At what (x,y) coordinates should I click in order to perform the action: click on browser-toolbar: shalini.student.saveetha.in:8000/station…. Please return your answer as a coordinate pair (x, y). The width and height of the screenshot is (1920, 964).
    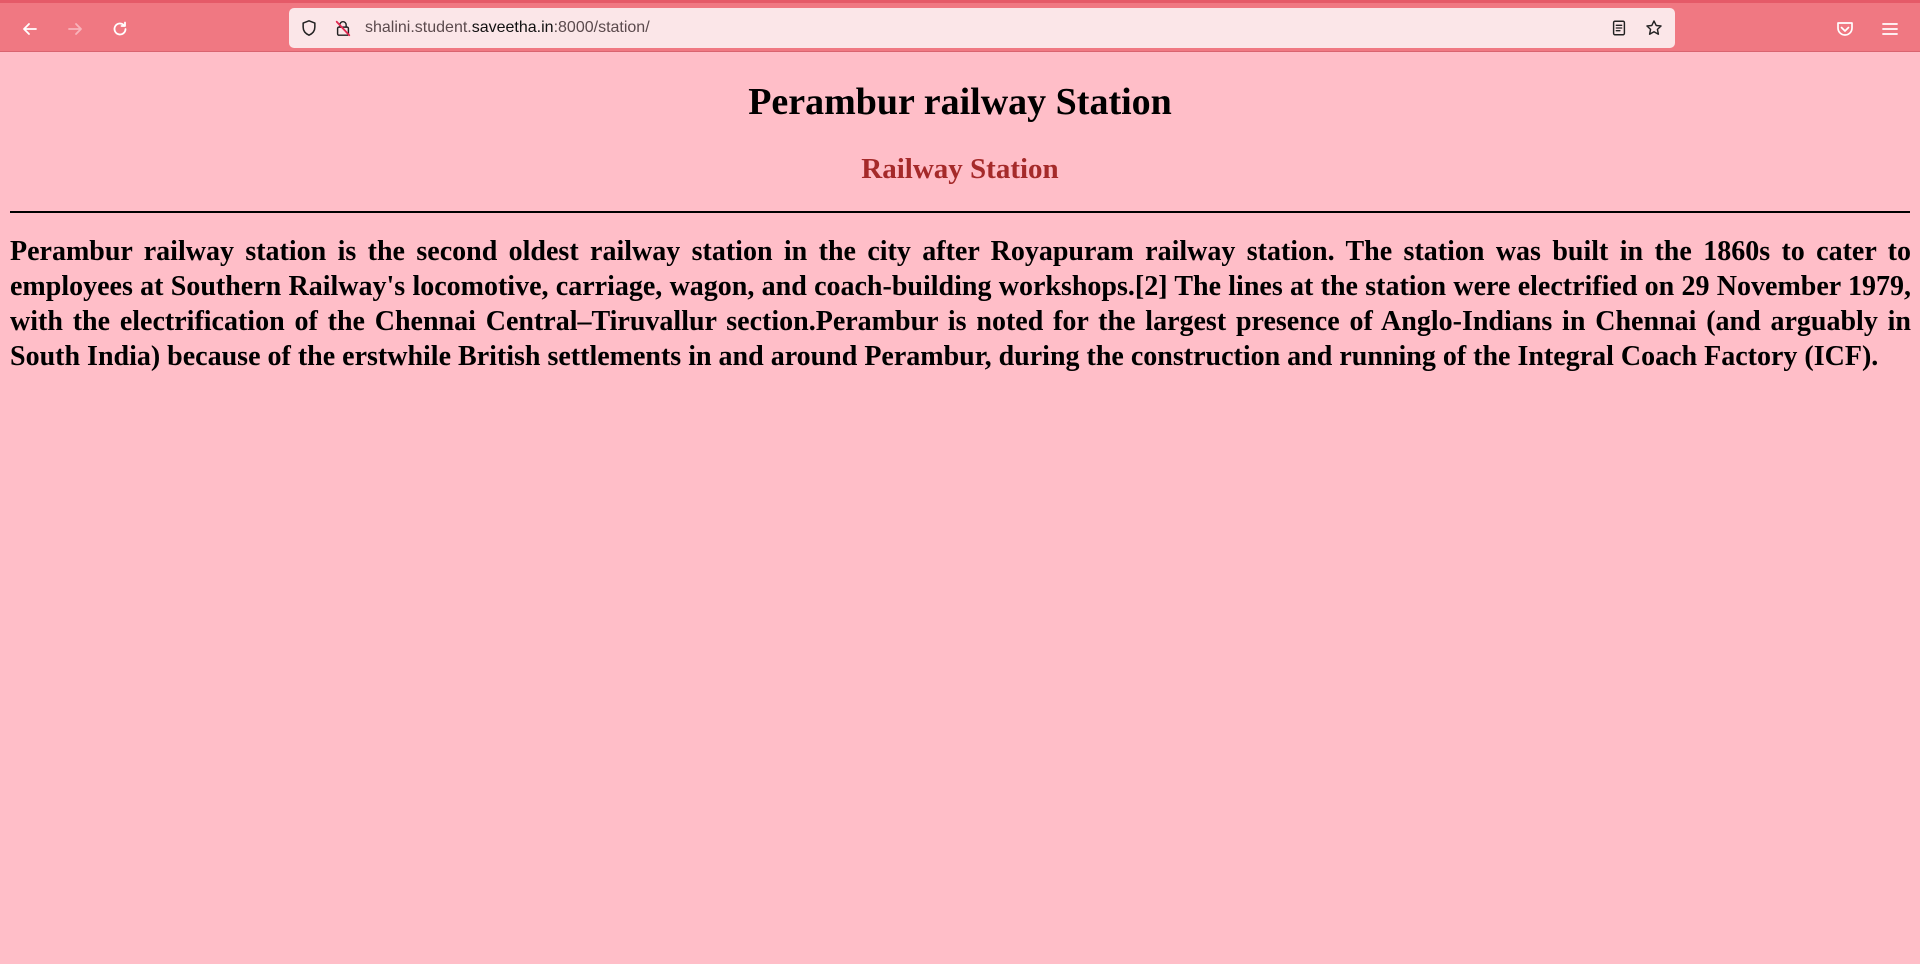
    Looking at the image, I should click on (960, 26).